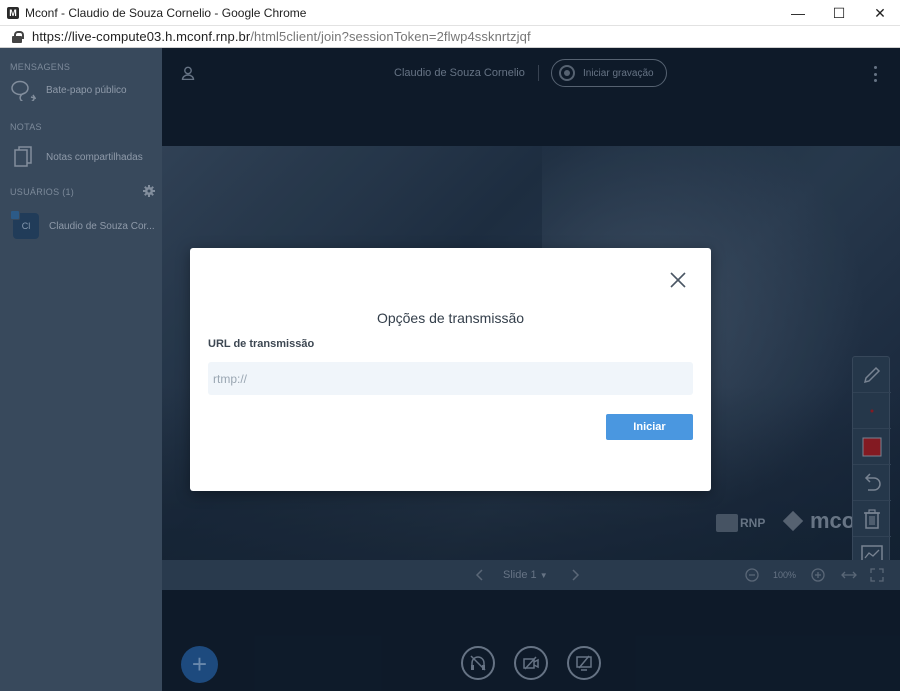 This screenshot has height=691, width=900. I want to click on stream-url-input, so click(450, 378).